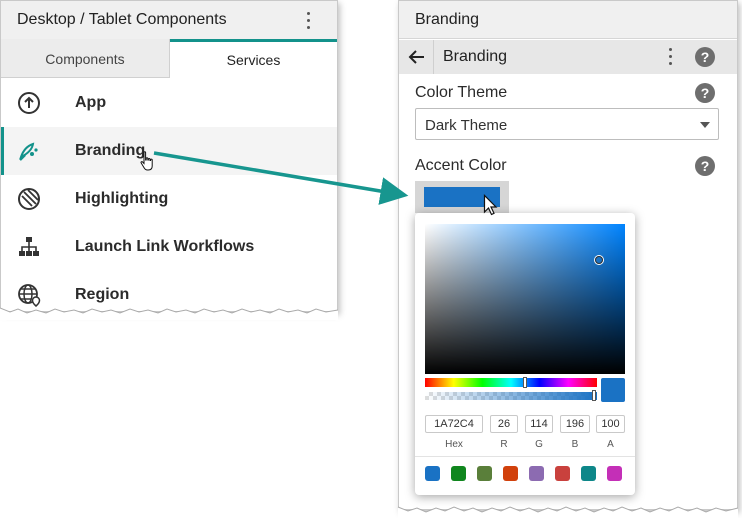 Image resolution: width=742 pixels, height=518 pixels. Describe the element at coordinates (539, 444) in the screenshot. I see `green-label: G` at that location.